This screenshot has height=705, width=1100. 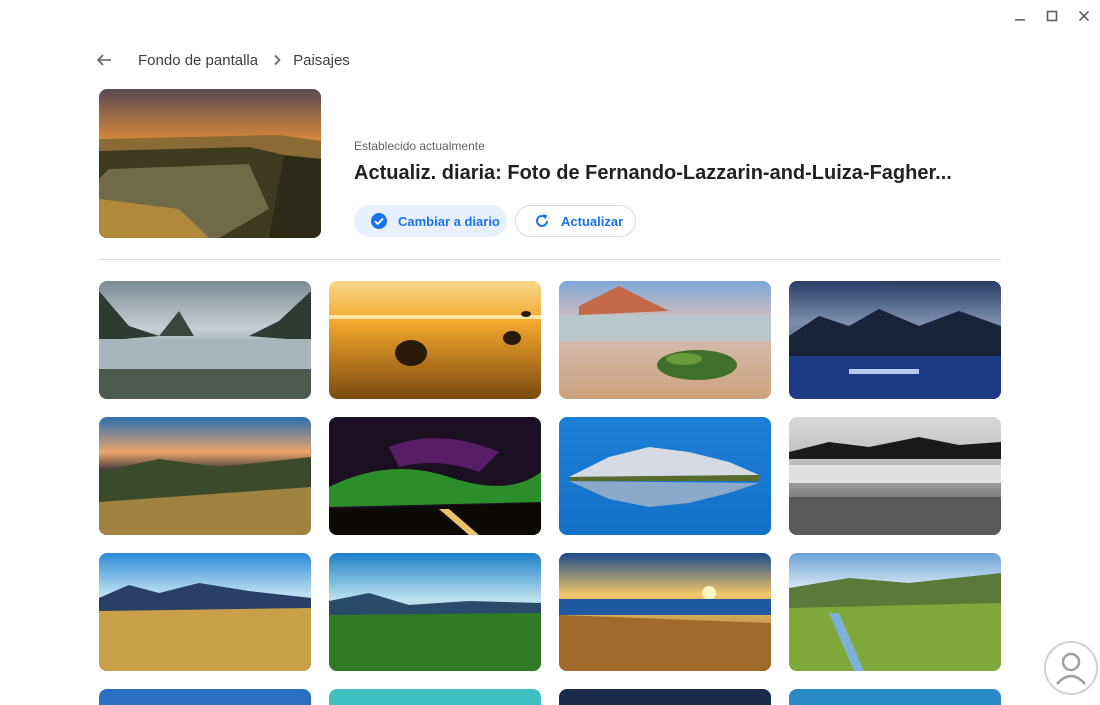 What do you see at coordinates (665, 340) in the screenshot?
I see `wallpaper-tile-sandy-shore-green-rock` at bounding box center [665, 340].